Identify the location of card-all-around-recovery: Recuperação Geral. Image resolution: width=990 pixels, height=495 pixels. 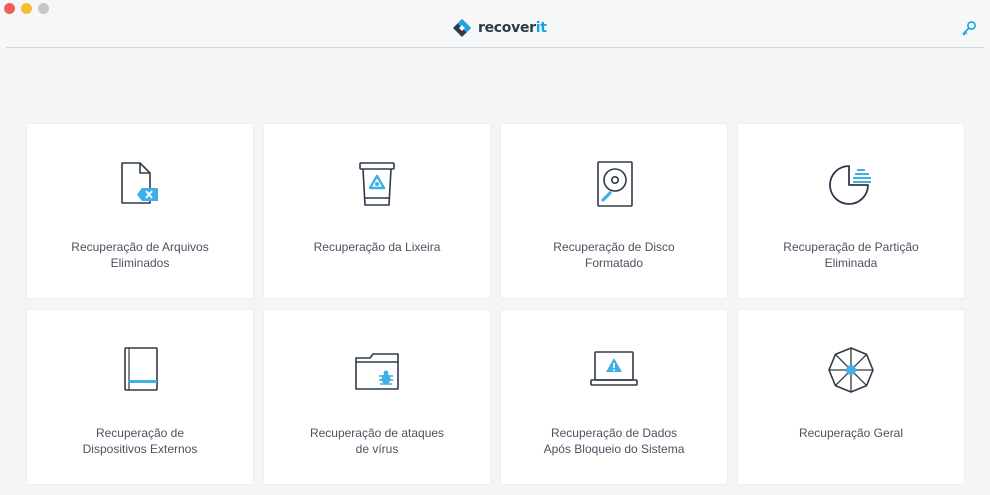
(851, 397).